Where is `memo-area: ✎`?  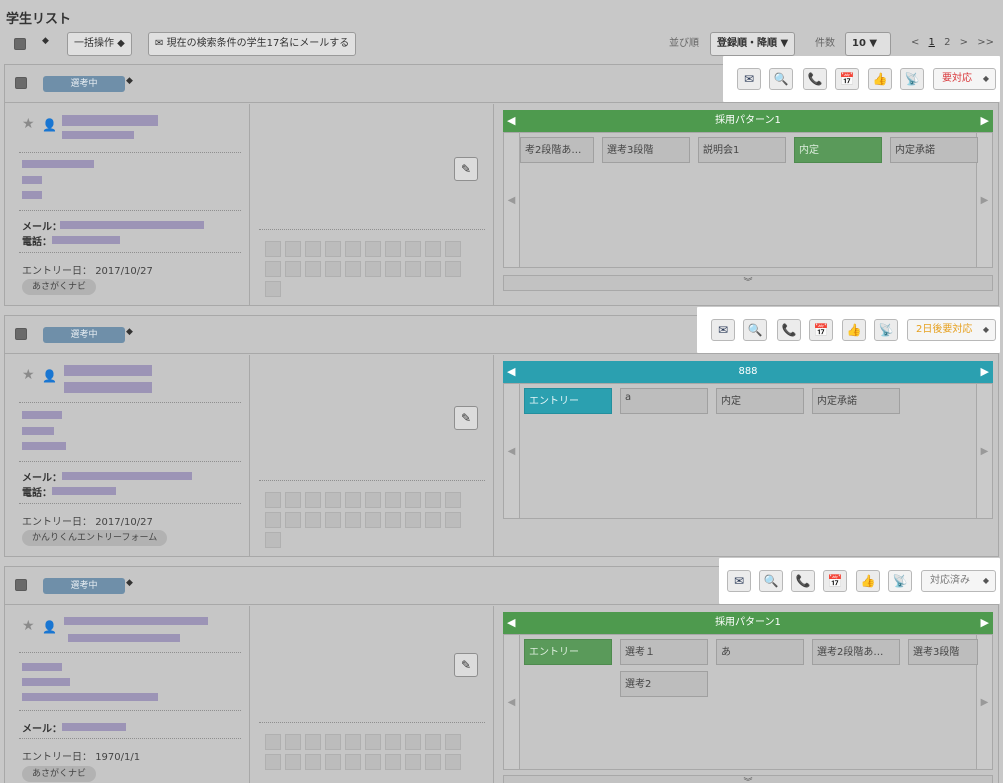
memo-area: ✎ is located at coordinates (372, 455).